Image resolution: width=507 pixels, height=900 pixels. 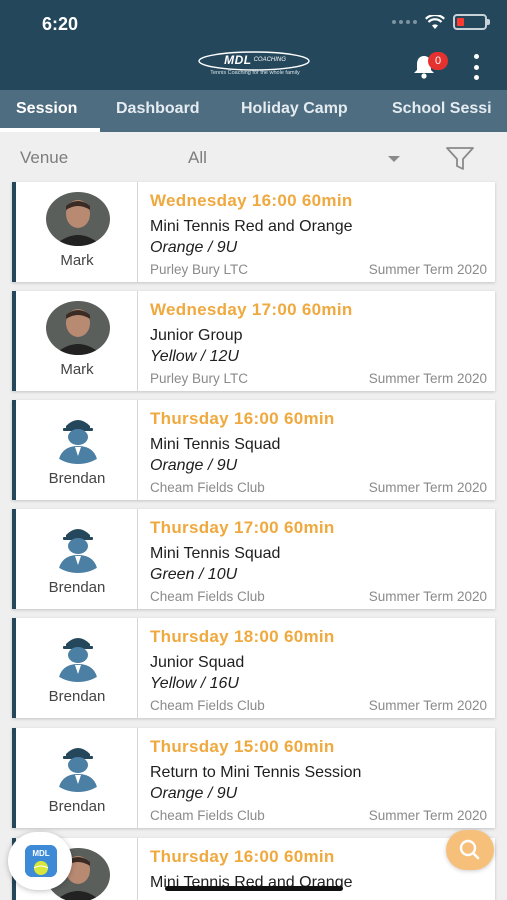 What do you see at coordinates (294, 111) in the screenshot?
I see `tab-holiday-camp: Holiday Camp` at bounding box center [294, 111].